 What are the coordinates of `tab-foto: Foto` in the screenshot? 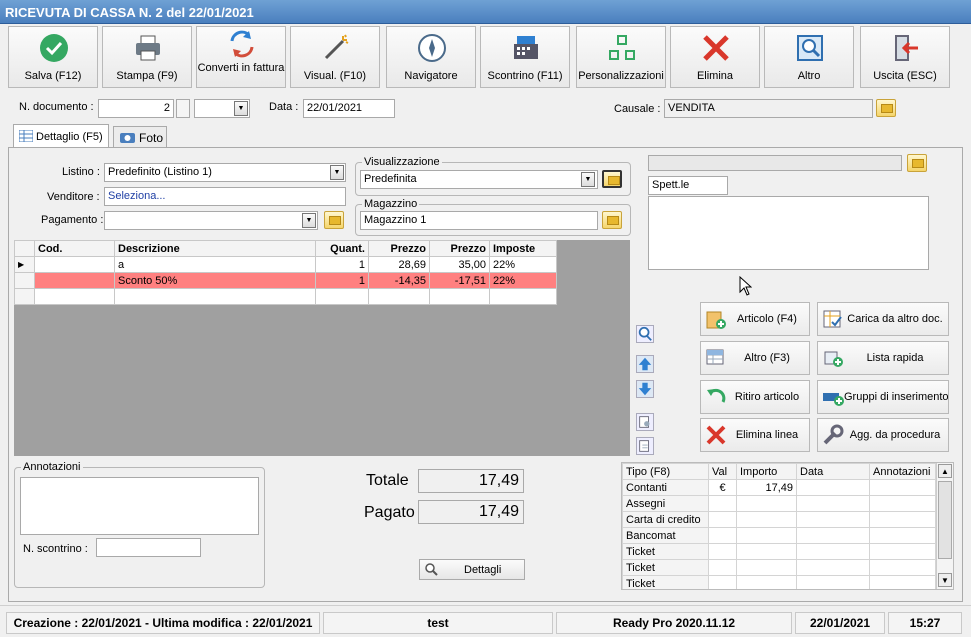 It's located at (140, 136).